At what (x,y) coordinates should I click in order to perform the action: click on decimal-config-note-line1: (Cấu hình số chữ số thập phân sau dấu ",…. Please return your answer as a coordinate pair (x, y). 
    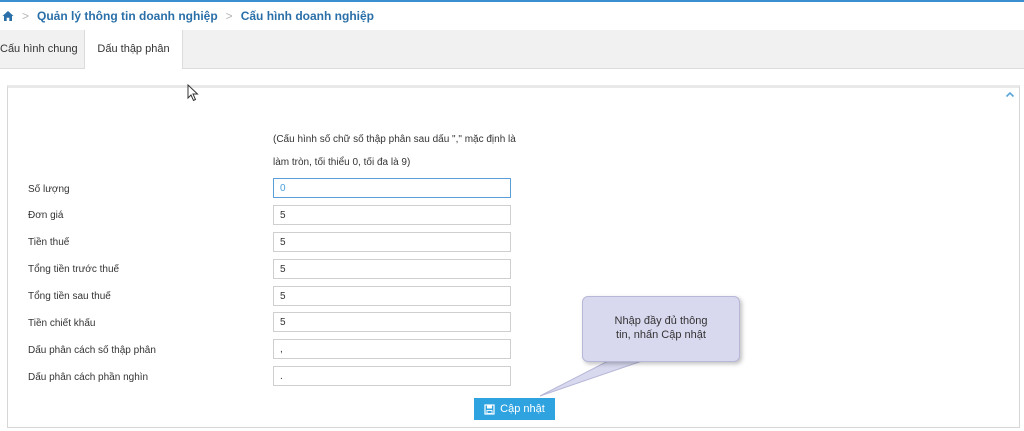
    Looking at the image, I should click on (394, 139).